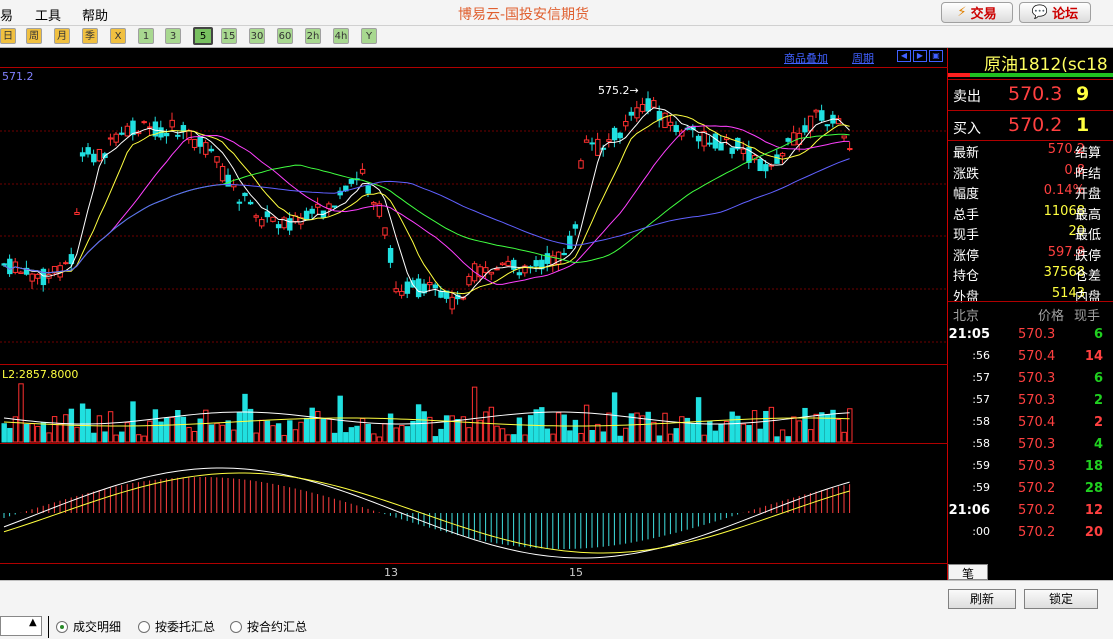  I want to click on period-button-15: 15, so click(229, 36).